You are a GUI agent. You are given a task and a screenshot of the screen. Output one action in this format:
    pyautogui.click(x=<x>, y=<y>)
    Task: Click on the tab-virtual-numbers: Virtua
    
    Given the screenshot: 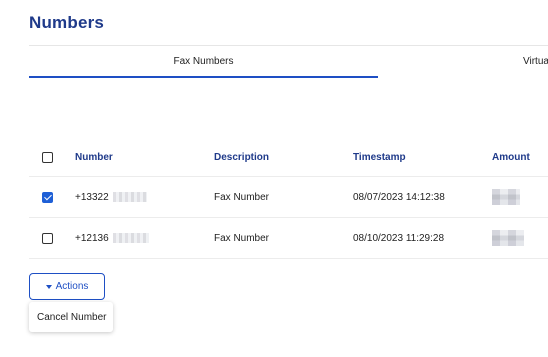 What is the action you would take?
    pyautogui.click(x=535, y=61)
    